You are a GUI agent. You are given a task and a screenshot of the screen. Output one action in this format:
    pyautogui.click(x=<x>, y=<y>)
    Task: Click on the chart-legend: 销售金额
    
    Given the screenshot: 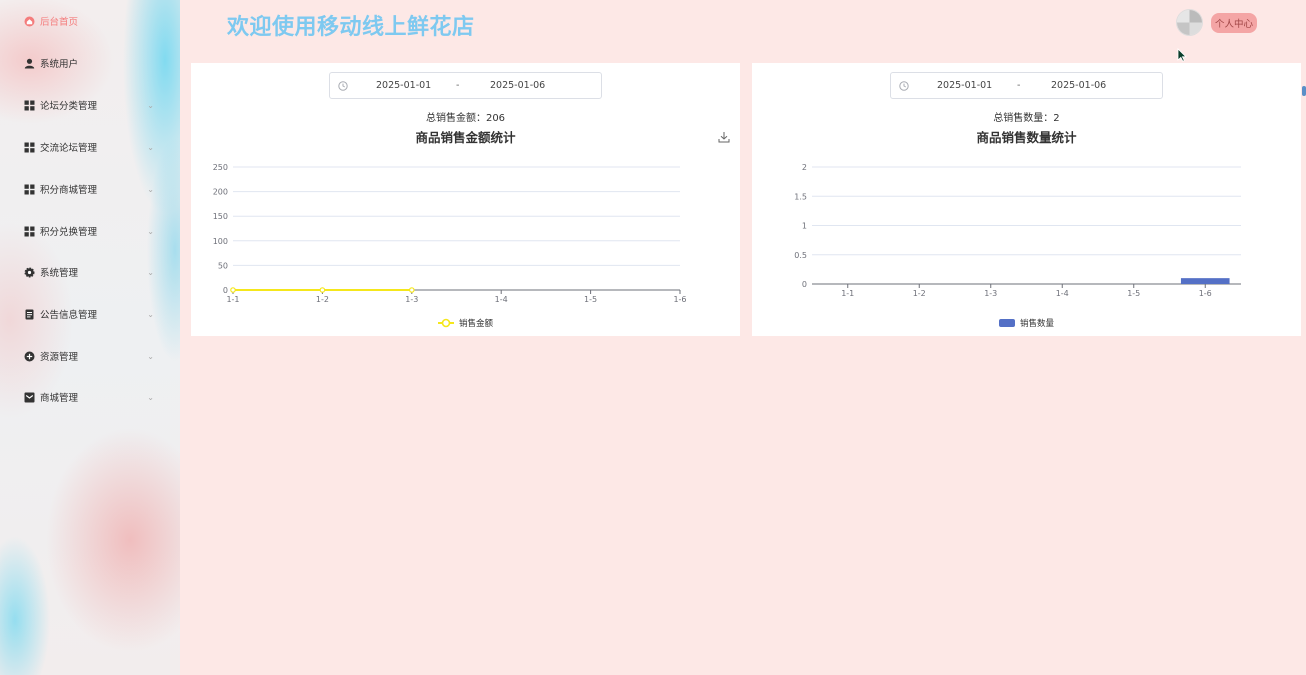 What is the action you would take?
    pyautogui.click(x=465, y=323)
    